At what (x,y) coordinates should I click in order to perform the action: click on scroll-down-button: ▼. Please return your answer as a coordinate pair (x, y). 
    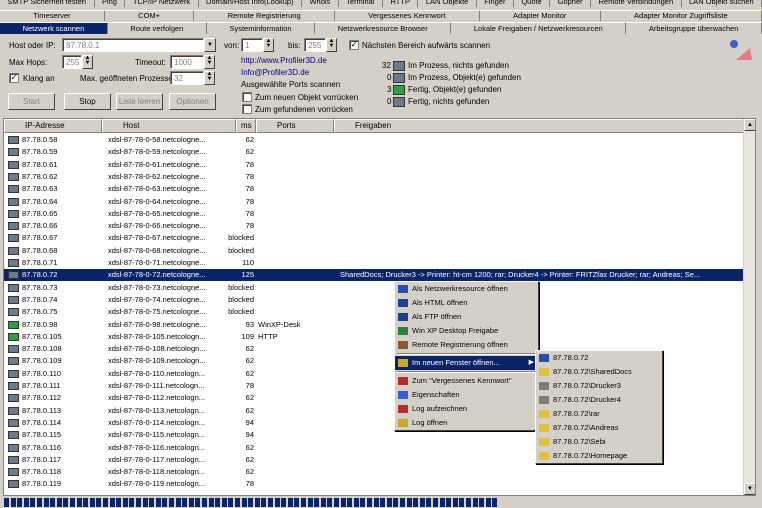
    Looking at the image, I should click on (749, 489).